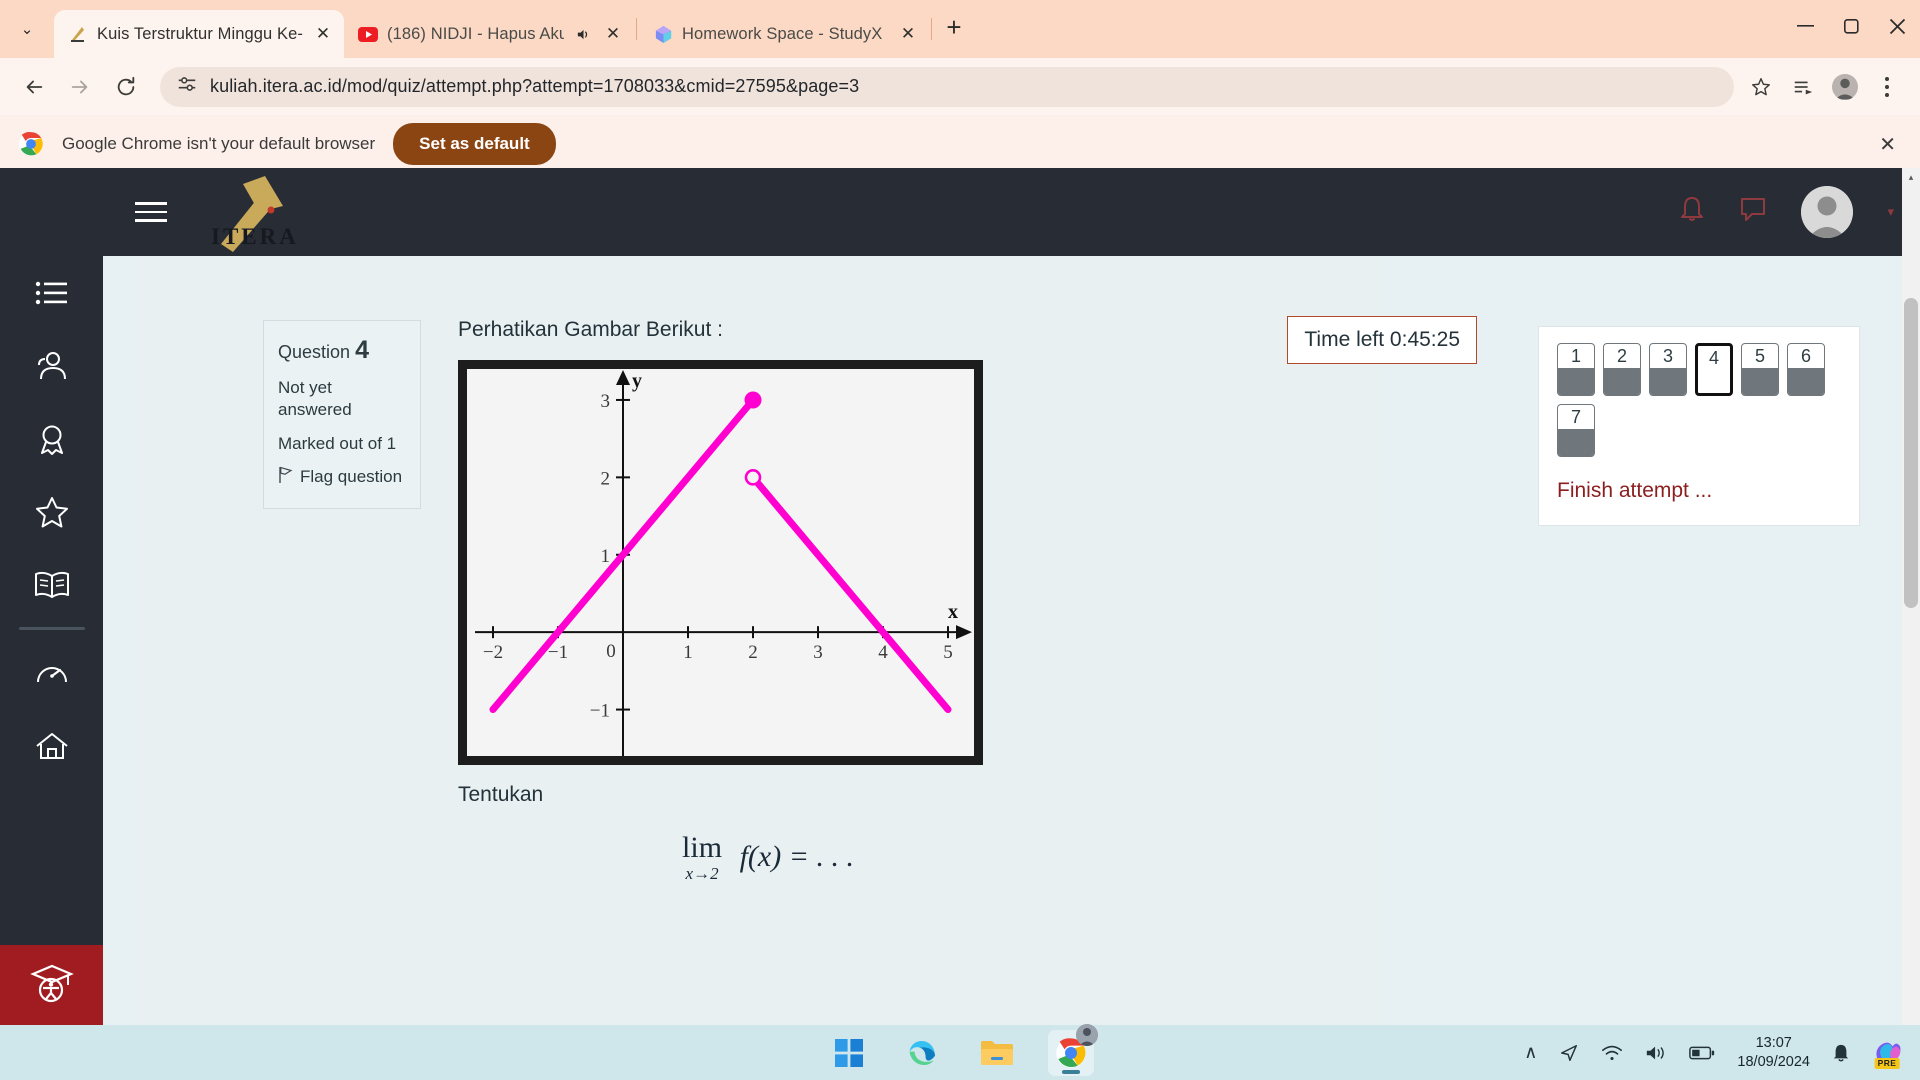 This screenshot has width=1920, height=1080. I want to click on question-instruction: Tentukan, so click(501, 794).